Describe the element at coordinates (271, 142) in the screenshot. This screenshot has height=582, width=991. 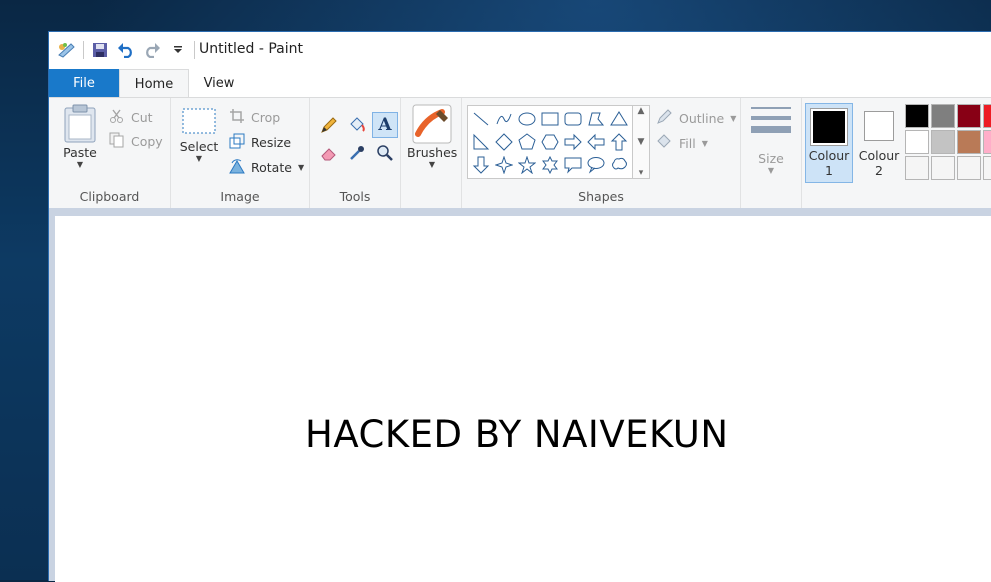
I see `resize-label: Resize` at that location.